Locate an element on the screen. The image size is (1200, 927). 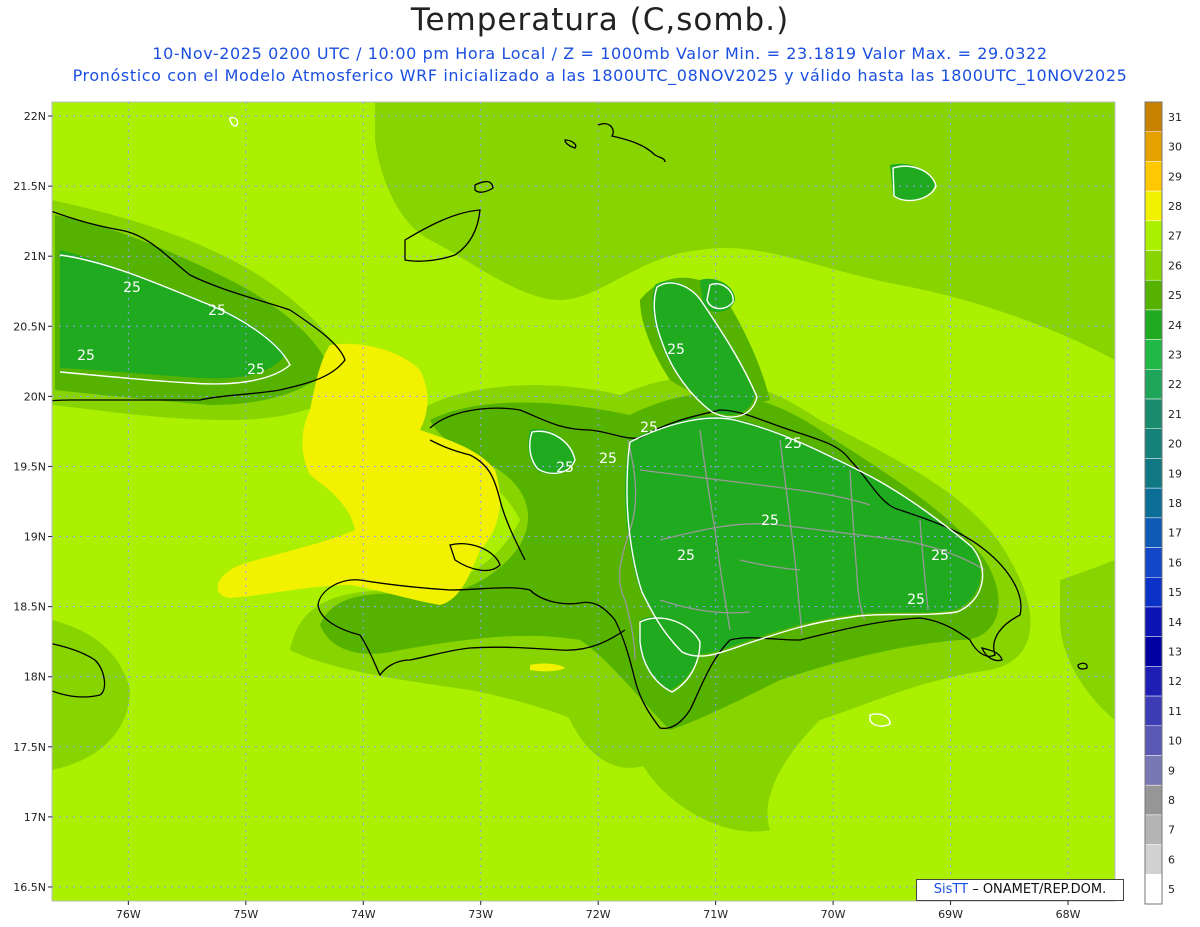
colorbar-label: 15 is located at coordinates (1175, 592).